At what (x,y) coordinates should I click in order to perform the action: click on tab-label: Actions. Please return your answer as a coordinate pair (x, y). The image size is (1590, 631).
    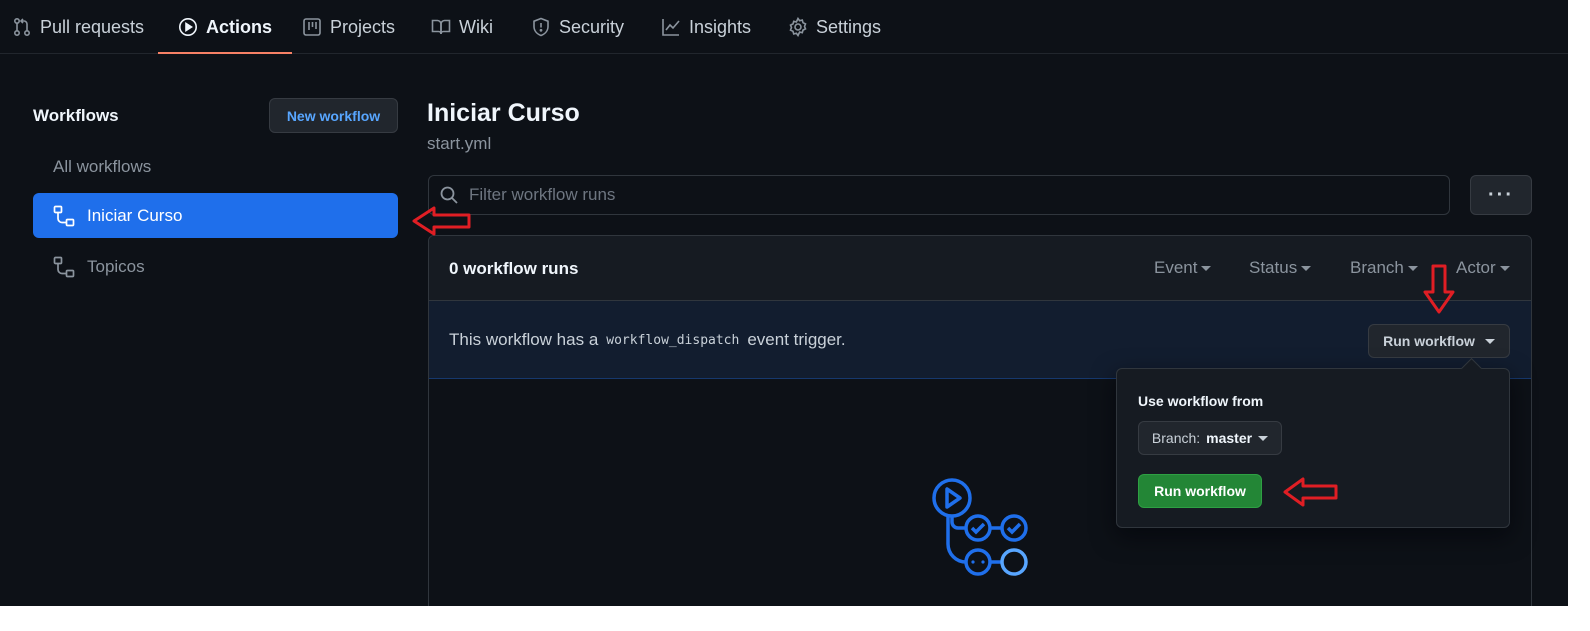
    Looking at the image, I should click on (239, 26).